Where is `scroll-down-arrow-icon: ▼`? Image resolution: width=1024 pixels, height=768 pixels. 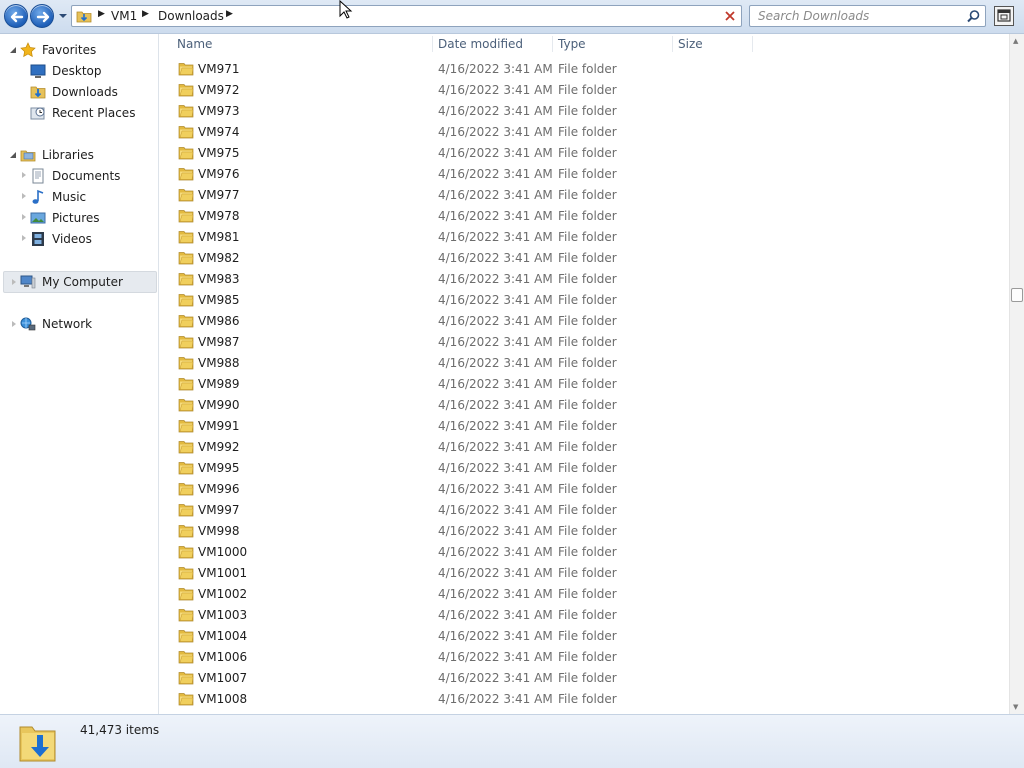
scroll-down-arrow-icon: ▼ is located at coordinates (1015, 707).